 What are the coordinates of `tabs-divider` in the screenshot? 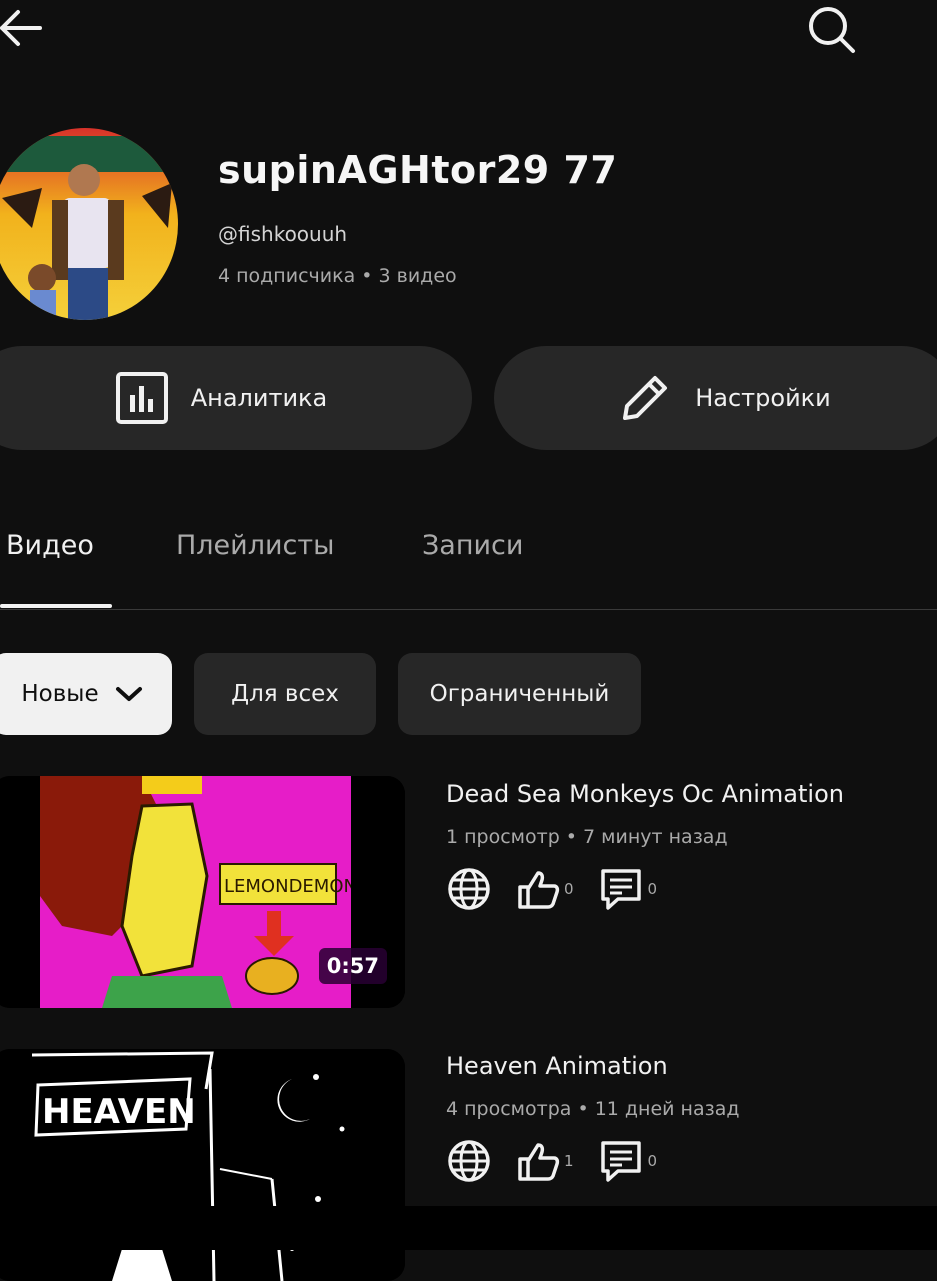 It's located at (468, 609).